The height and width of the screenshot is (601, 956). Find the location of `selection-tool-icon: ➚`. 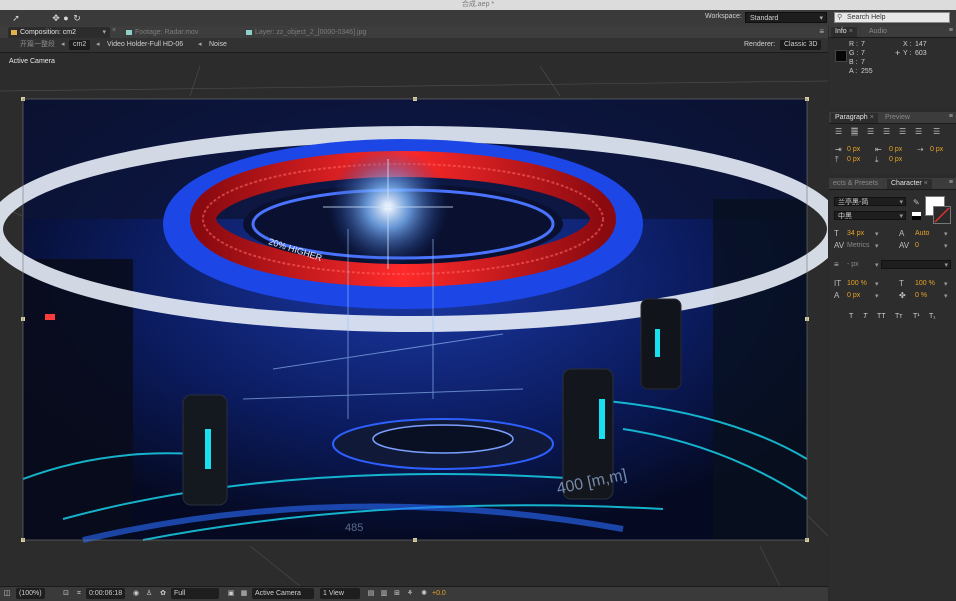

selection-tool-icon: ➚ is located at coordinates (16, 18).